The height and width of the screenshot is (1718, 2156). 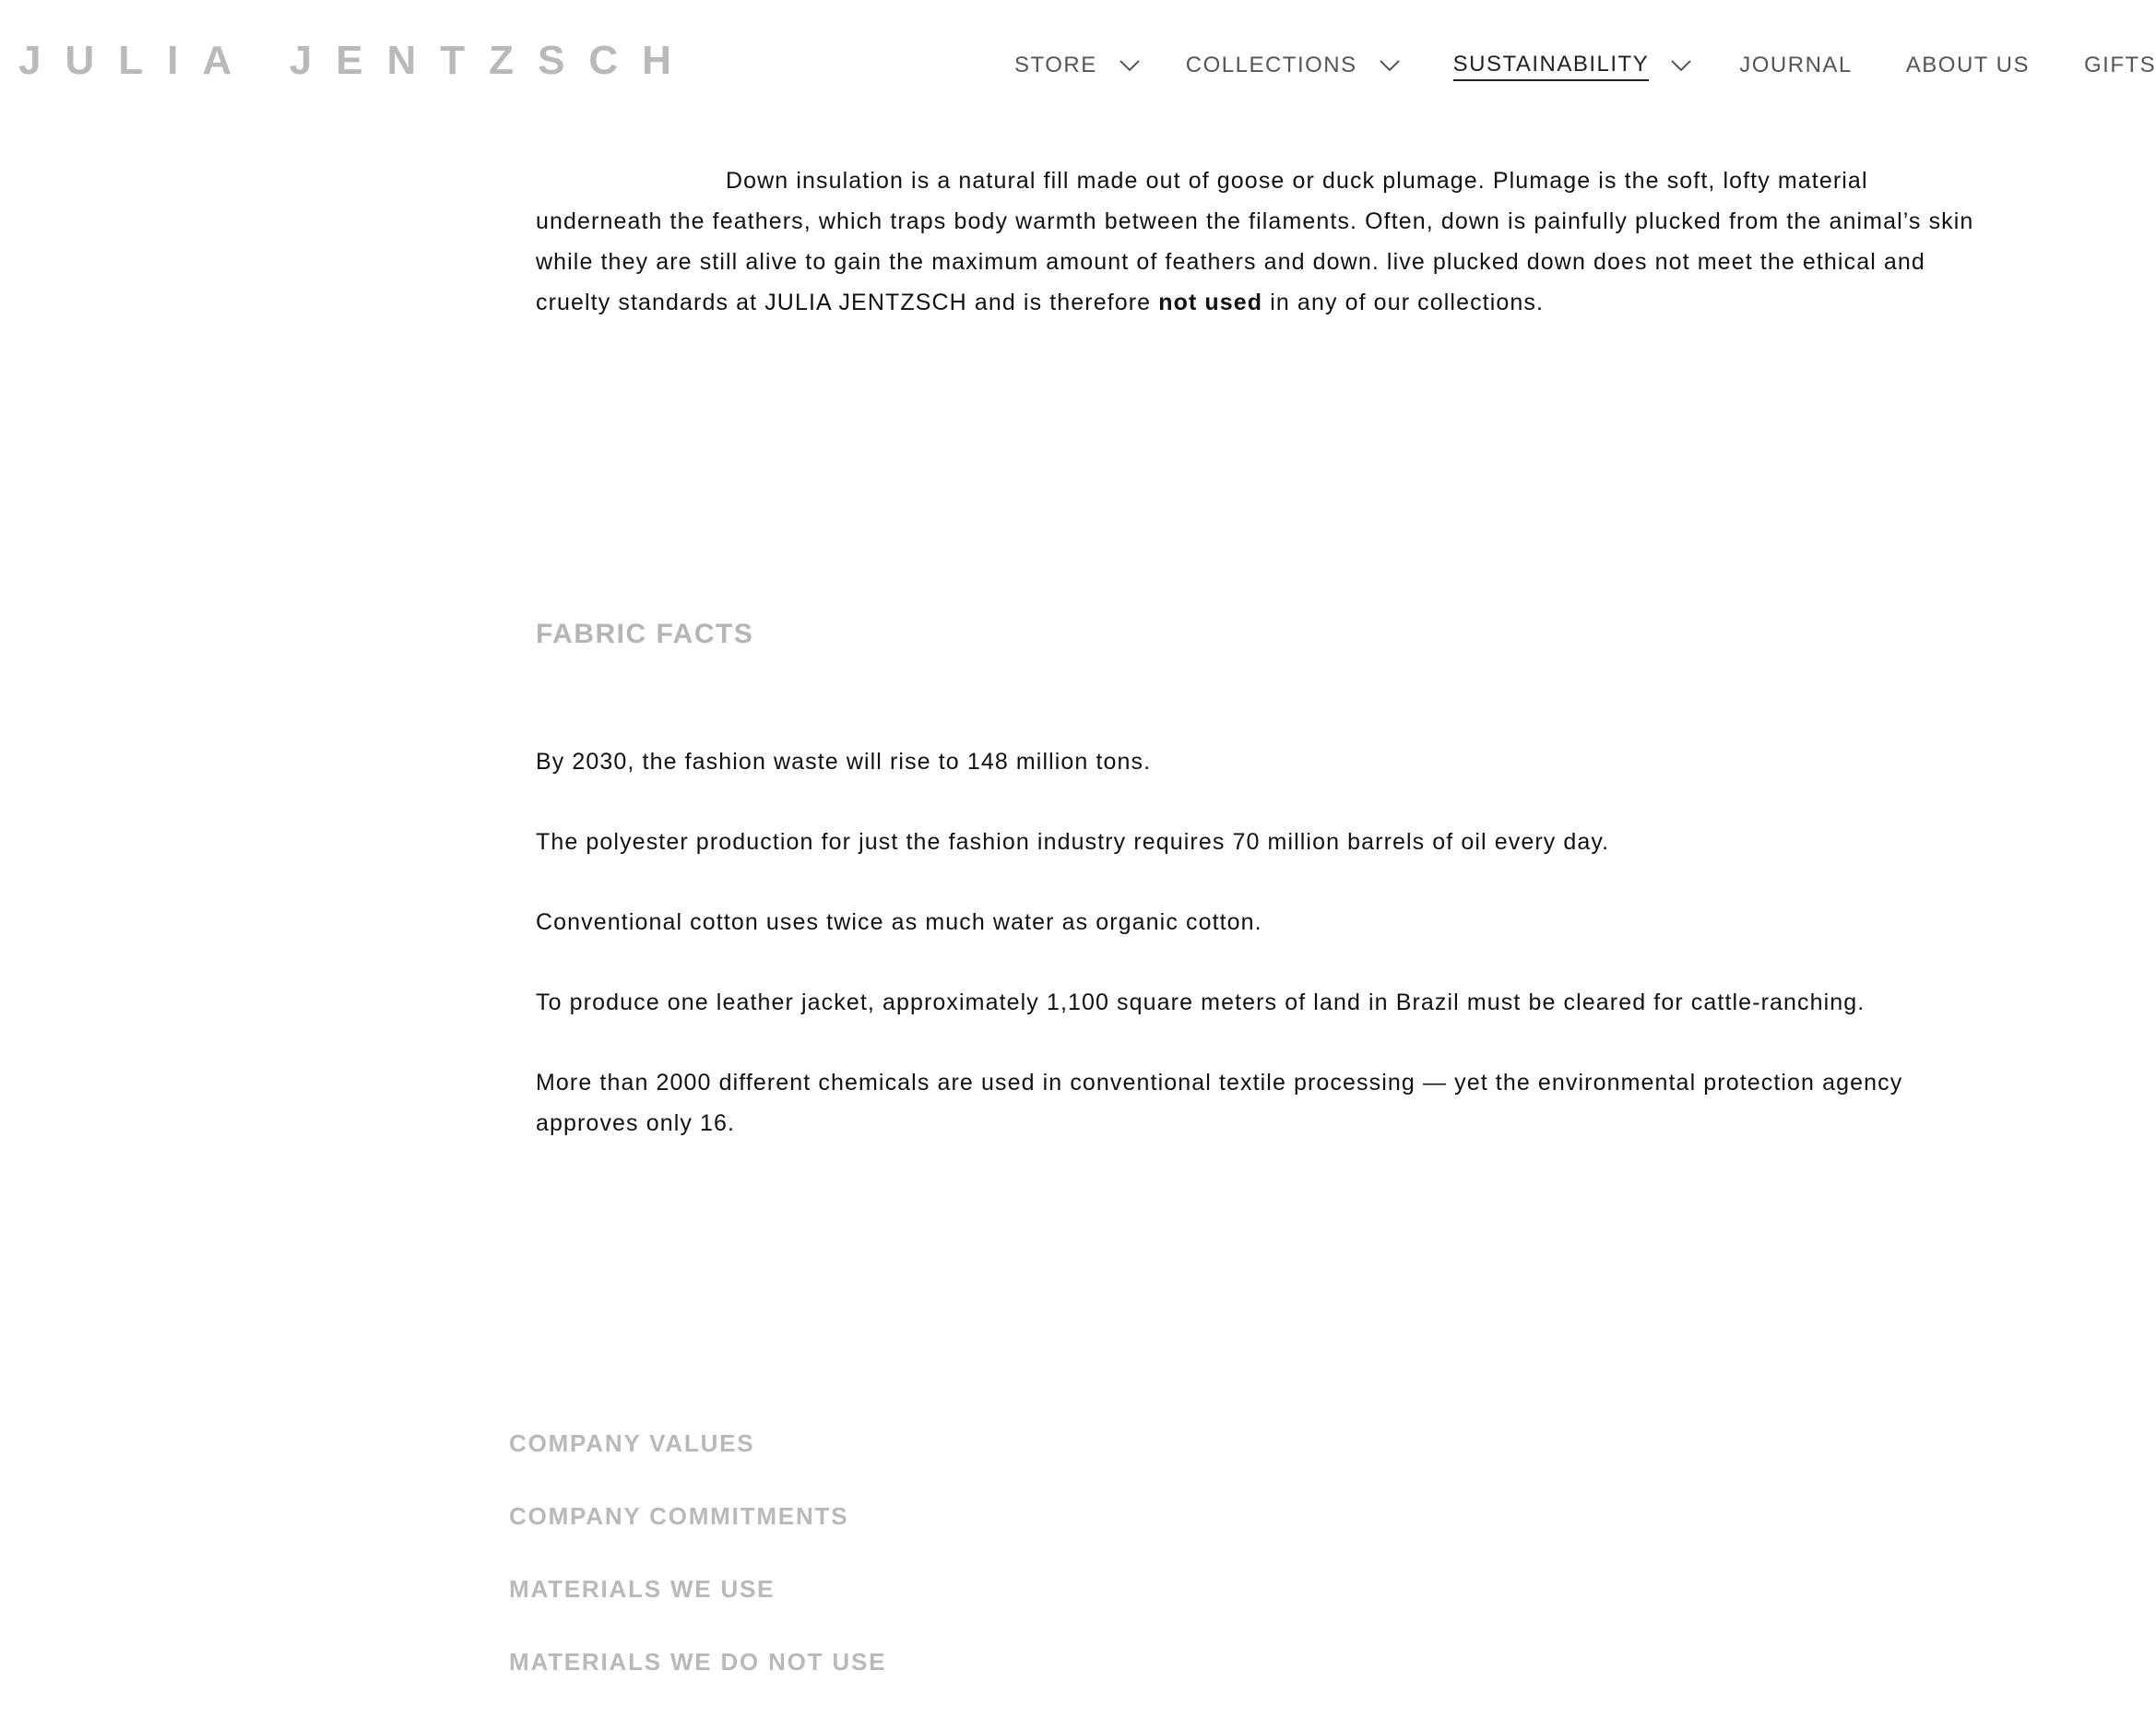 I want to click on brand-logo: JULIA JENTZSCH, so click(x=357, y=61).